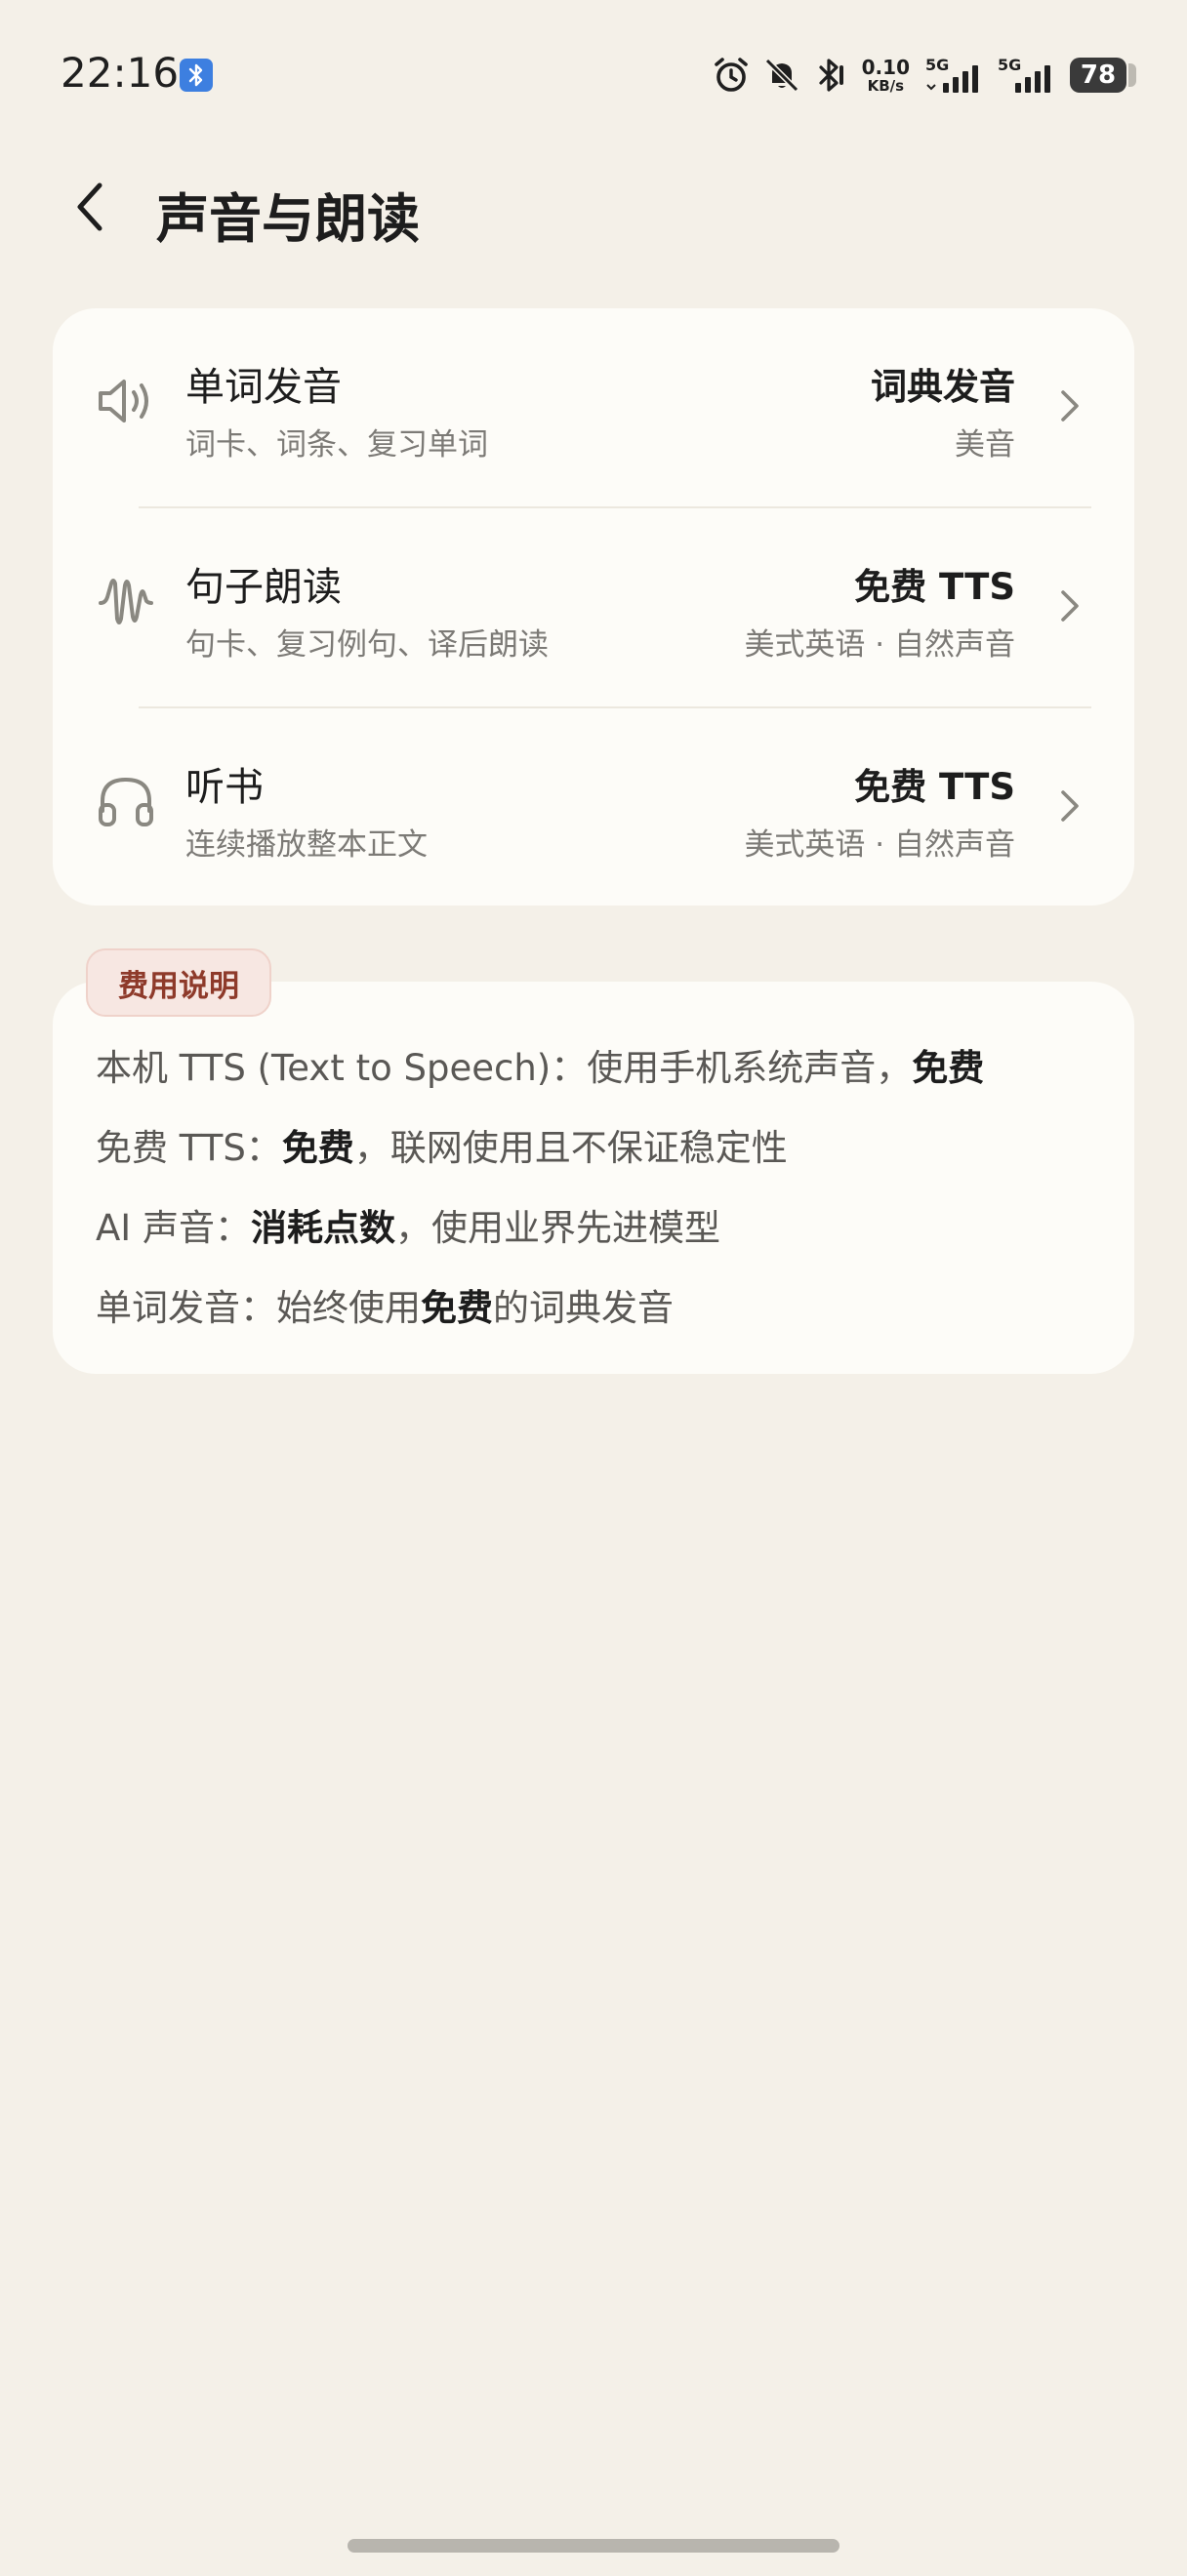 The width and height of the screenshot is (1187, 2576). Describe the element at coordinates (1098, 75) in the screenshot. I see `battery-level: 78` at that location.